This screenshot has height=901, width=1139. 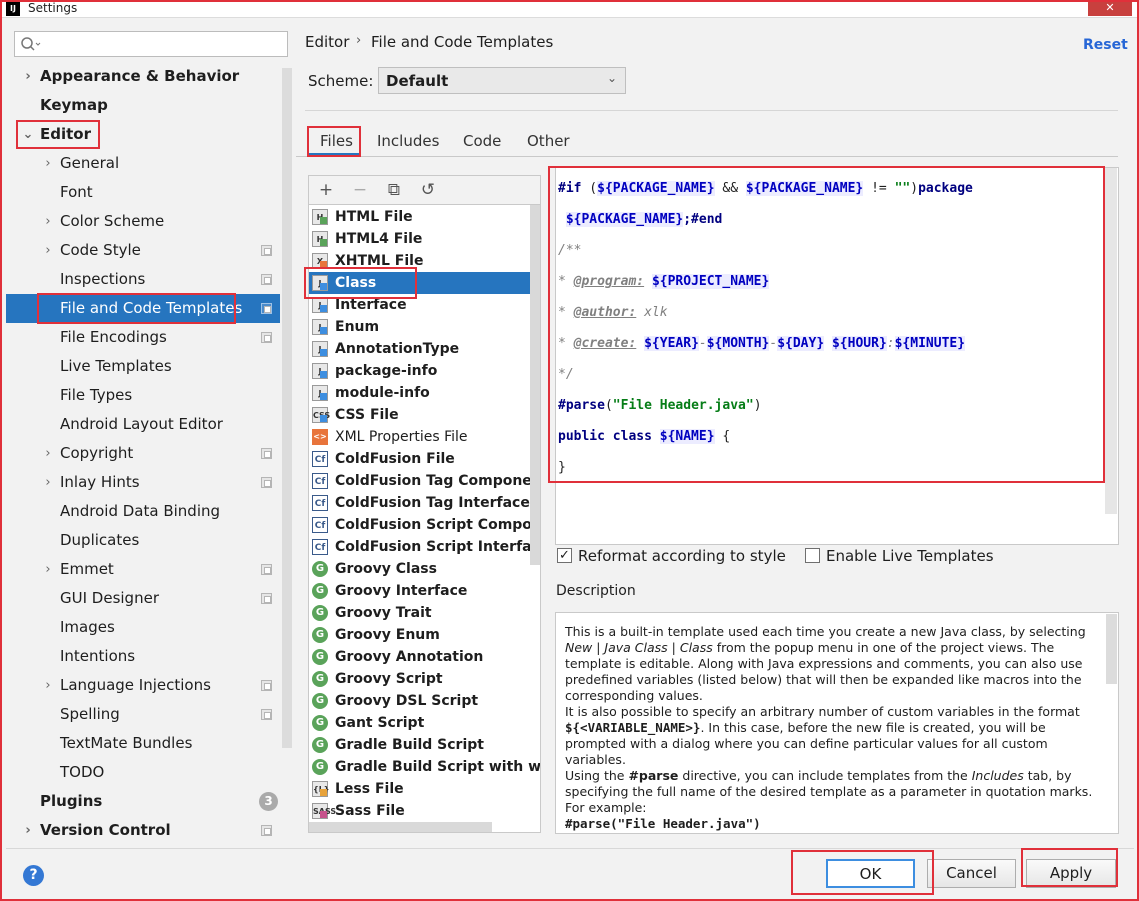 I want to click on code-token: :, so click(x=890, y=343).